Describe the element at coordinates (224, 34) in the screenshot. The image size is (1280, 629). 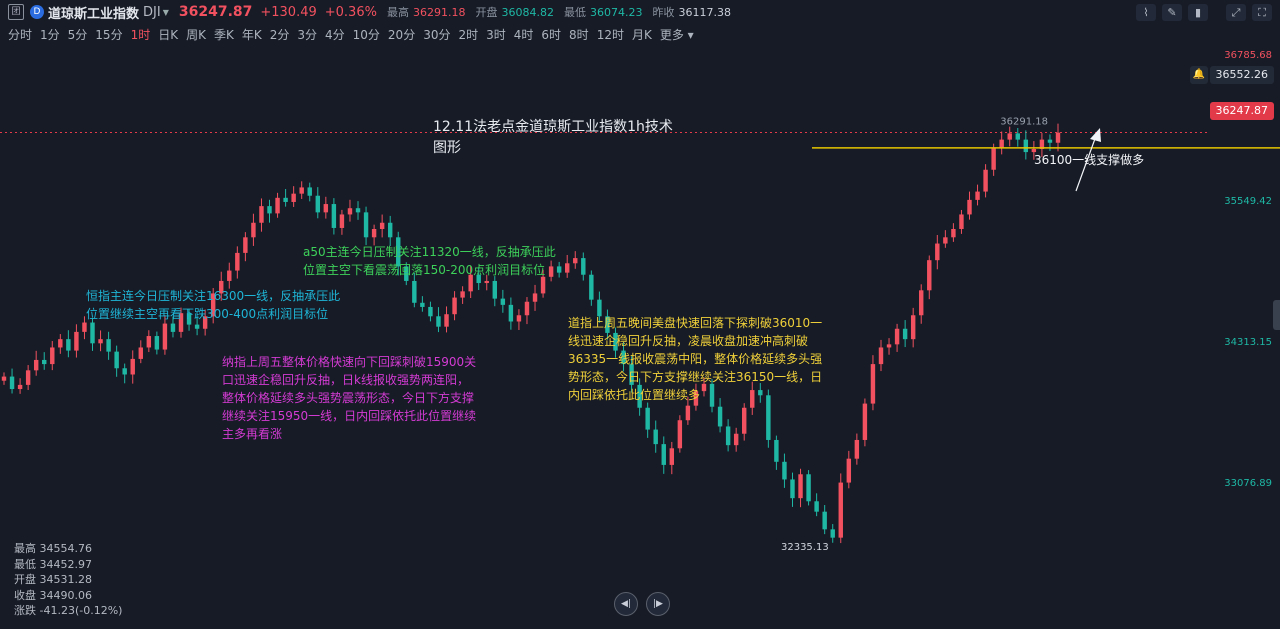
I see `period-tab-7: 季K` at that location.